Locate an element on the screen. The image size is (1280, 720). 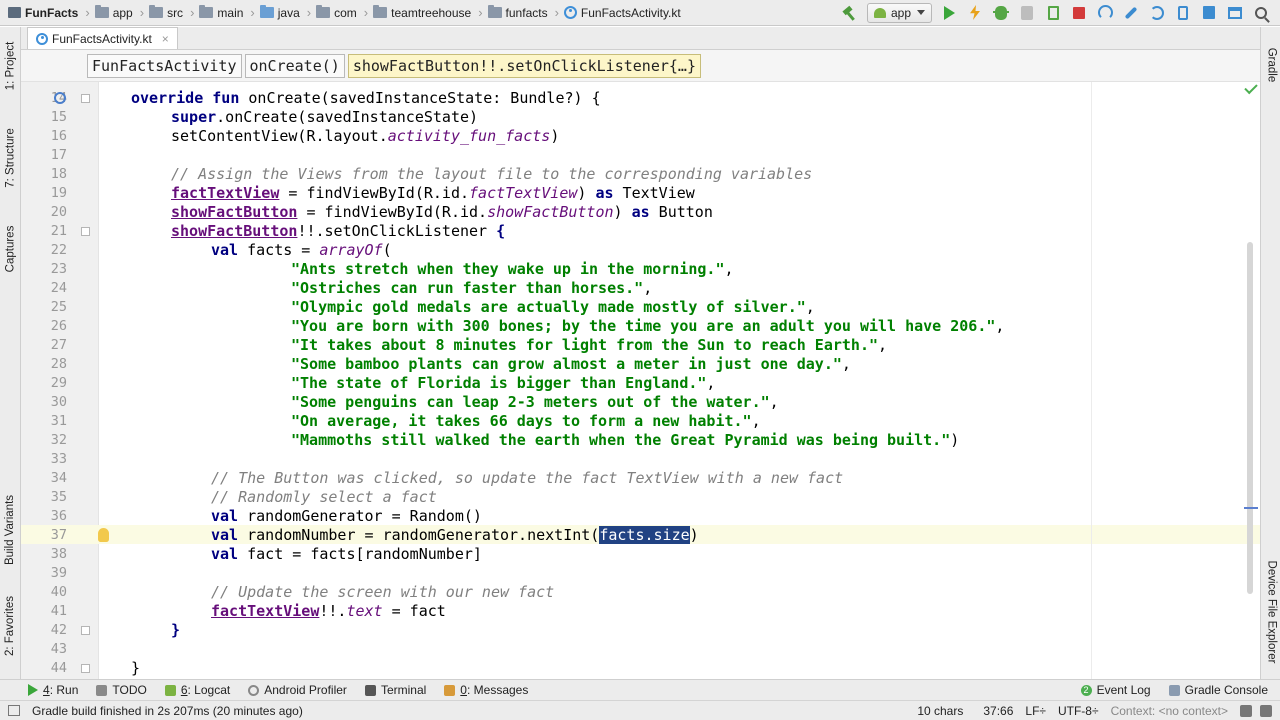
play-icon is located at coordinates (33, 690).